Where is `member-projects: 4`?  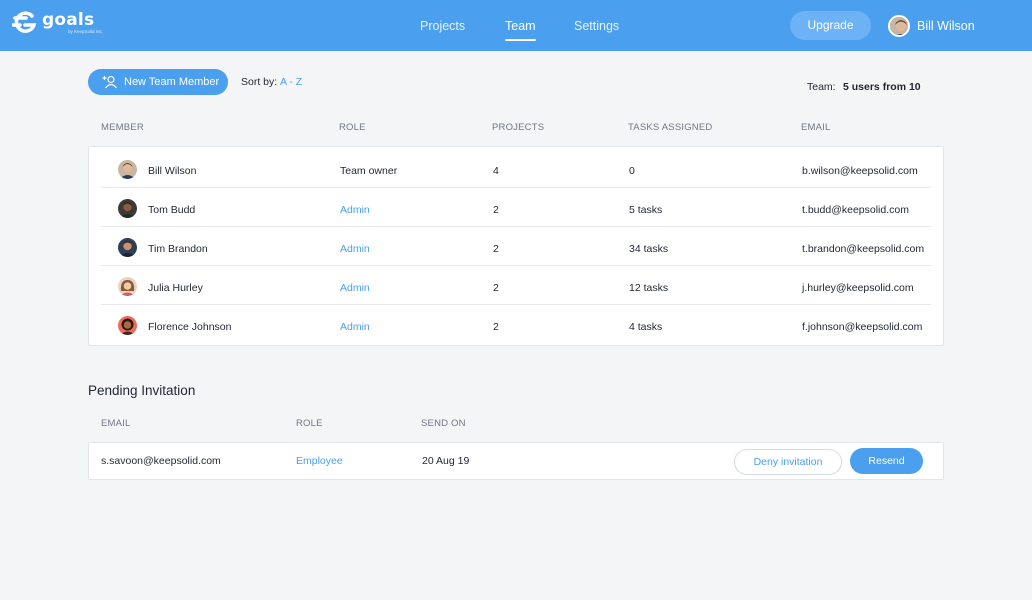 member-projects: 4 is located at coordinates (496, 171).